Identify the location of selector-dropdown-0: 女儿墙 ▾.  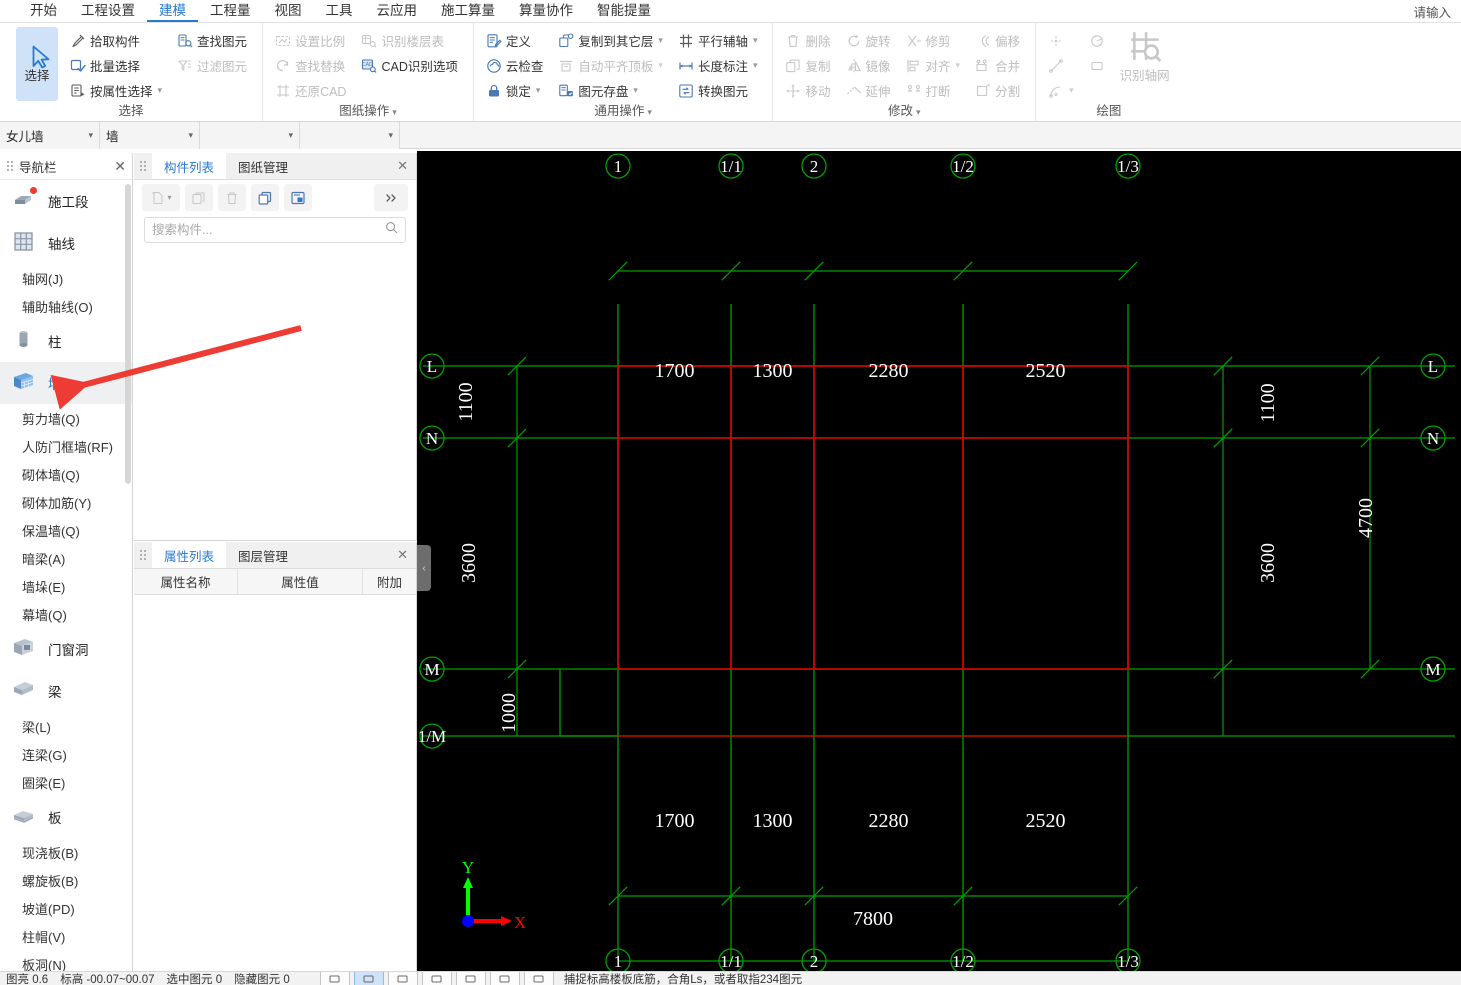
(50, 135).